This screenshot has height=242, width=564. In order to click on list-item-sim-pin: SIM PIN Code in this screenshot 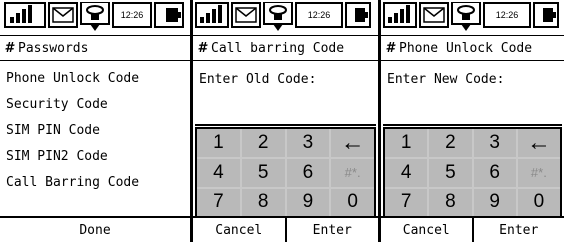, I will do `click(95, 131)`.